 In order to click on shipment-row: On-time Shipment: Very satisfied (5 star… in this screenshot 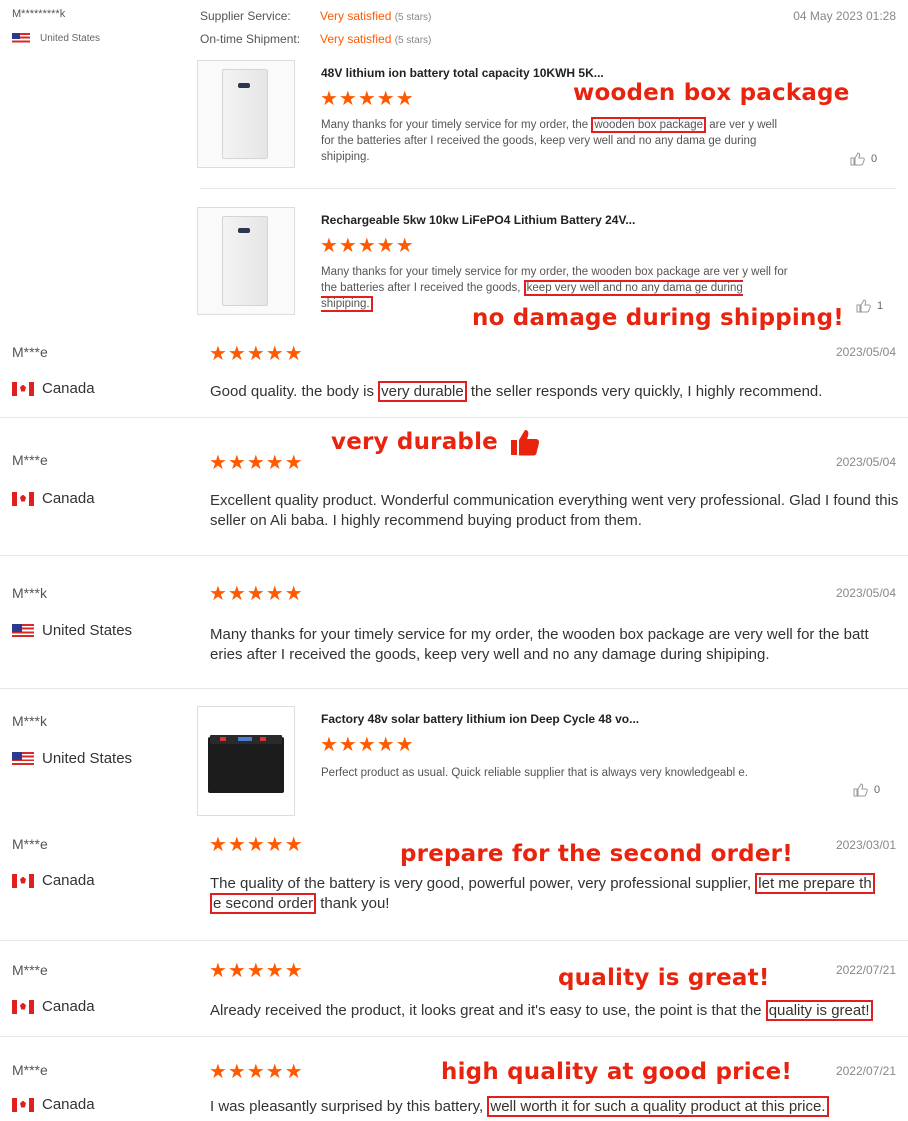, I will do `click(316, 39)`.